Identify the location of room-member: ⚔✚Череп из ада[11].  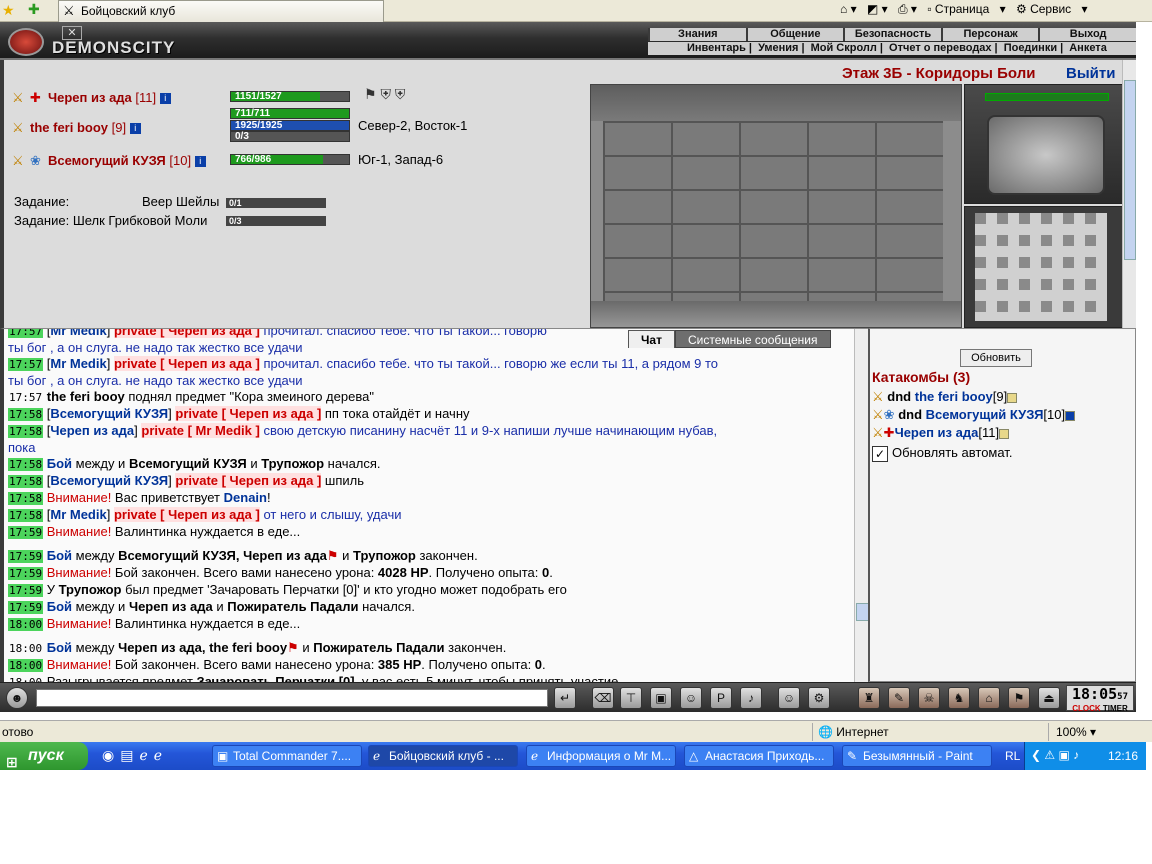
(941, 433).